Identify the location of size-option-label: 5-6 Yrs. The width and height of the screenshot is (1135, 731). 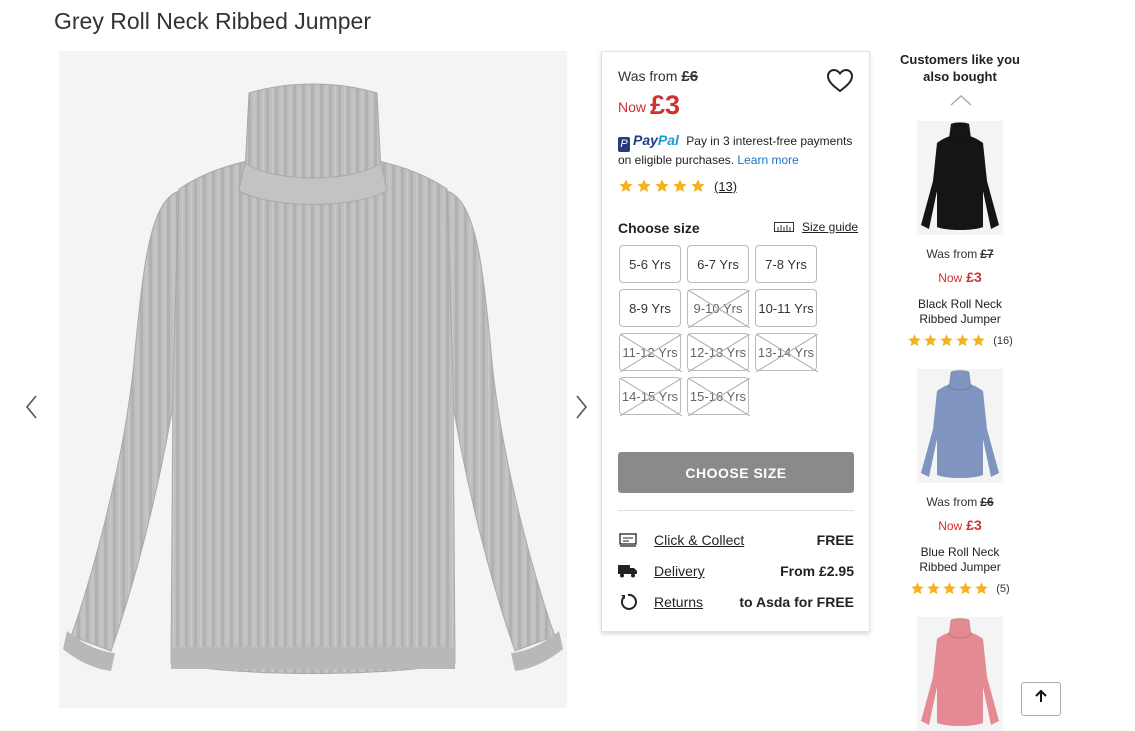
(650, 264).